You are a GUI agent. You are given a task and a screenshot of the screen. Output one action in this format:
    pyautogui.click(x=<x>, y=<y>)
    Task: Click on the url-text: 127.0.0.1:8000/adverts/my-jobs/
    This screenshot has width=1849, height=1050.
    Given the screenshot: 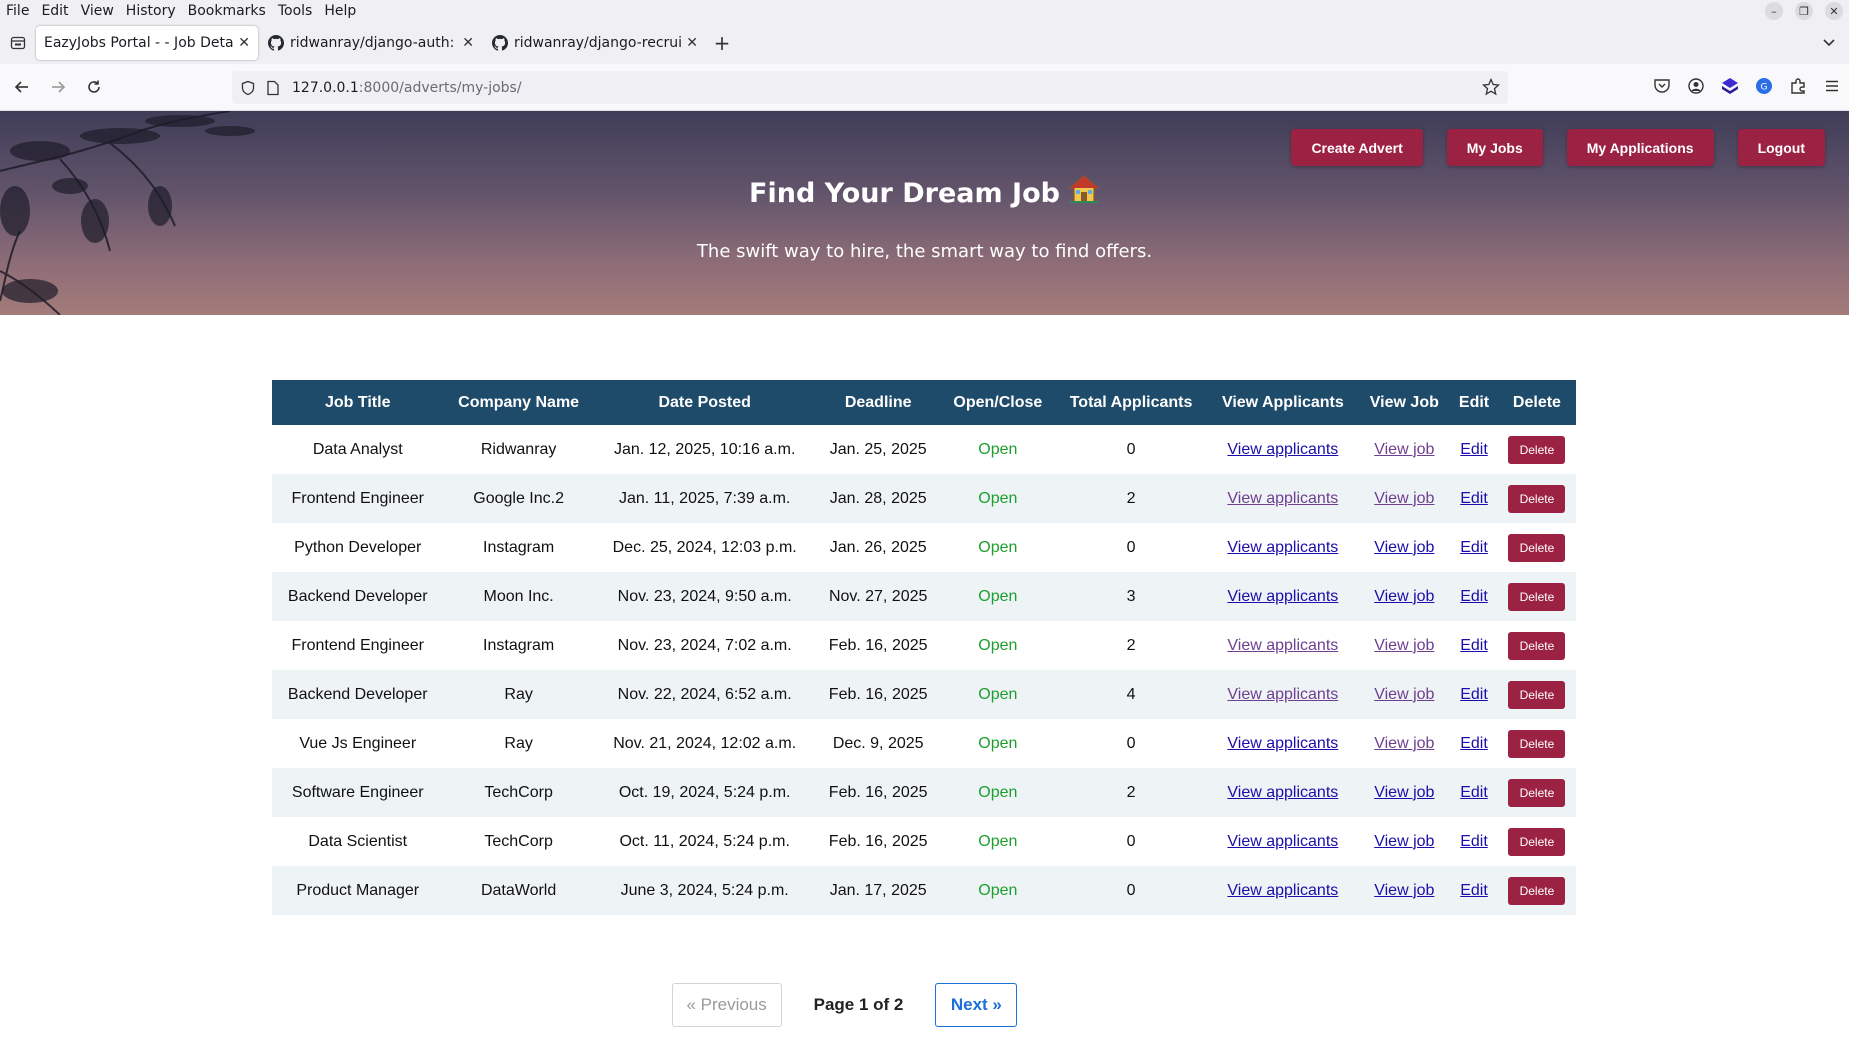 What is the action you would take?
    pyautogui.click(x=407, y=88)
    